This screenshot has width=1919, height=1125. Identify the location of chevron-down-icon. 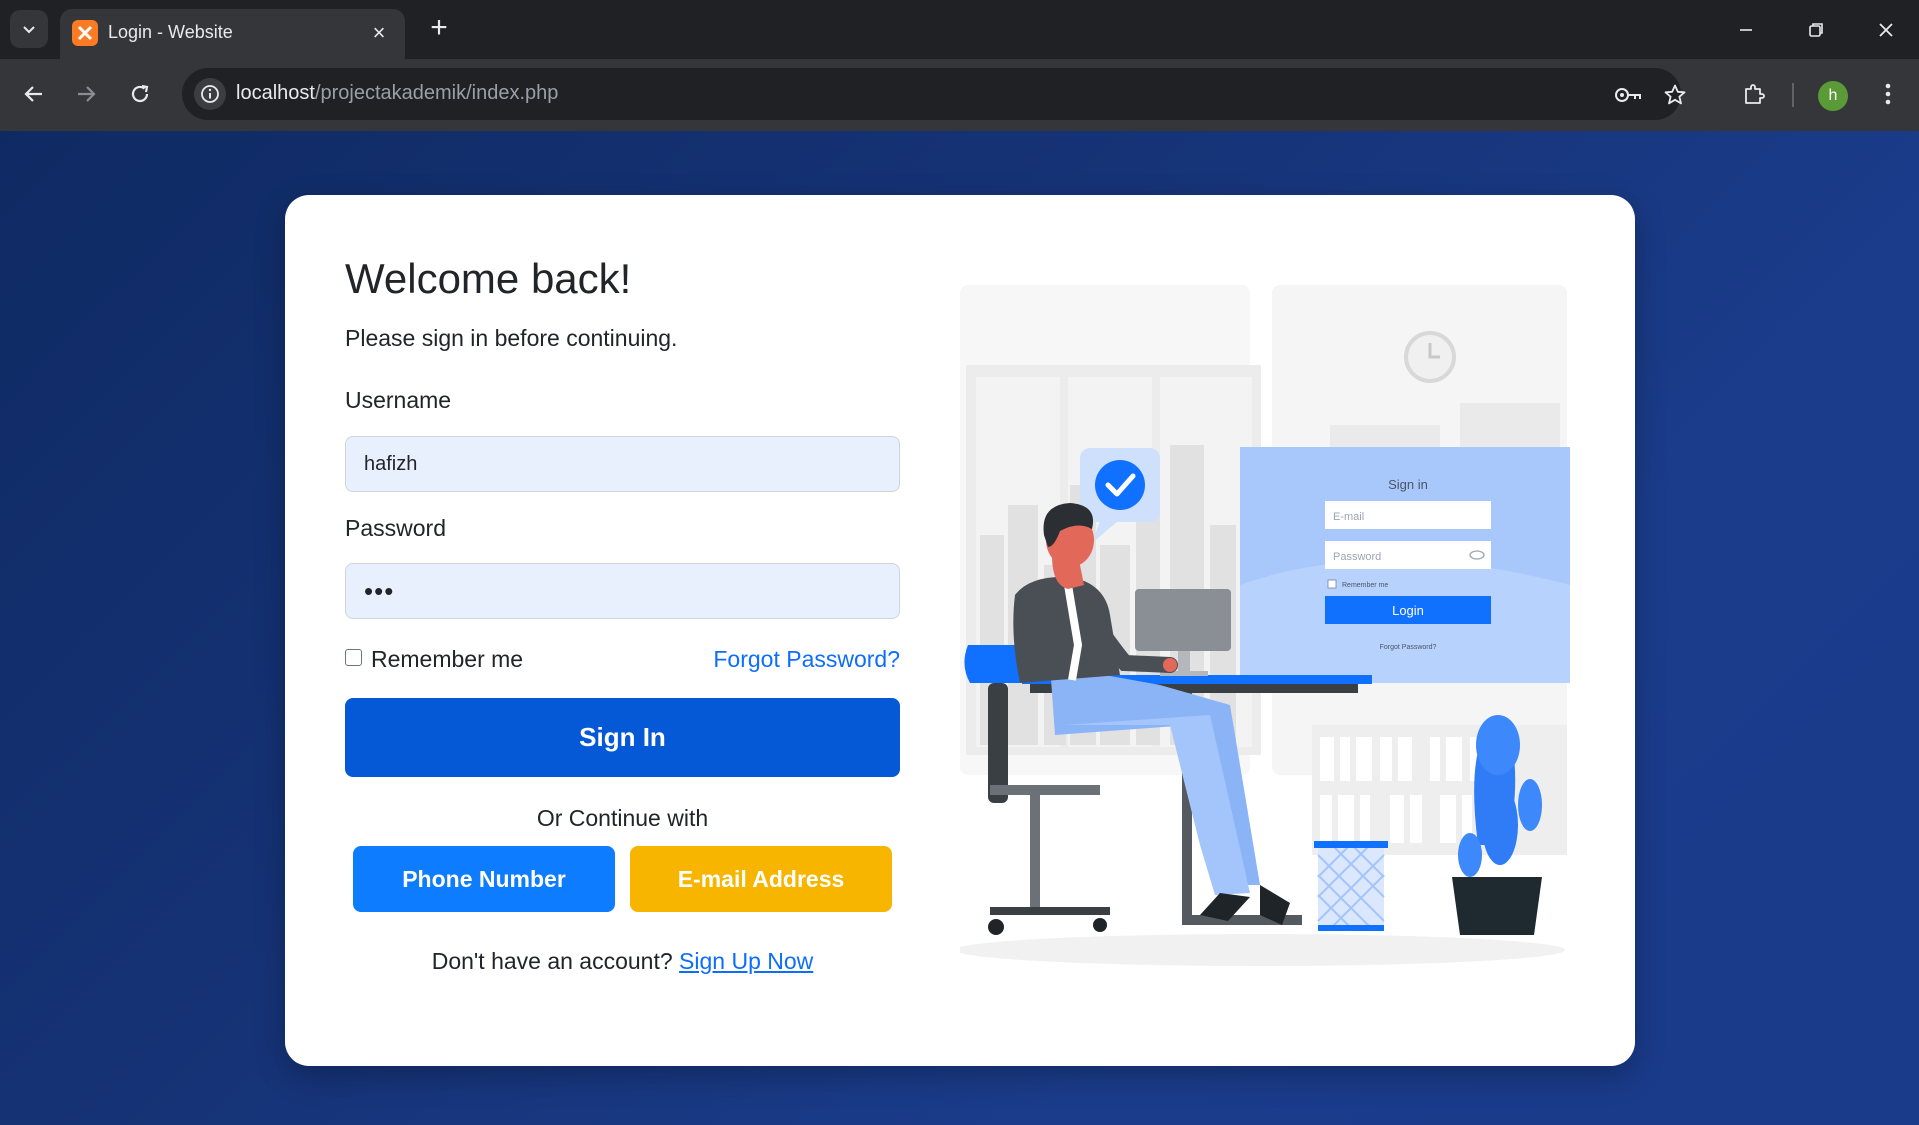
(29, 30).